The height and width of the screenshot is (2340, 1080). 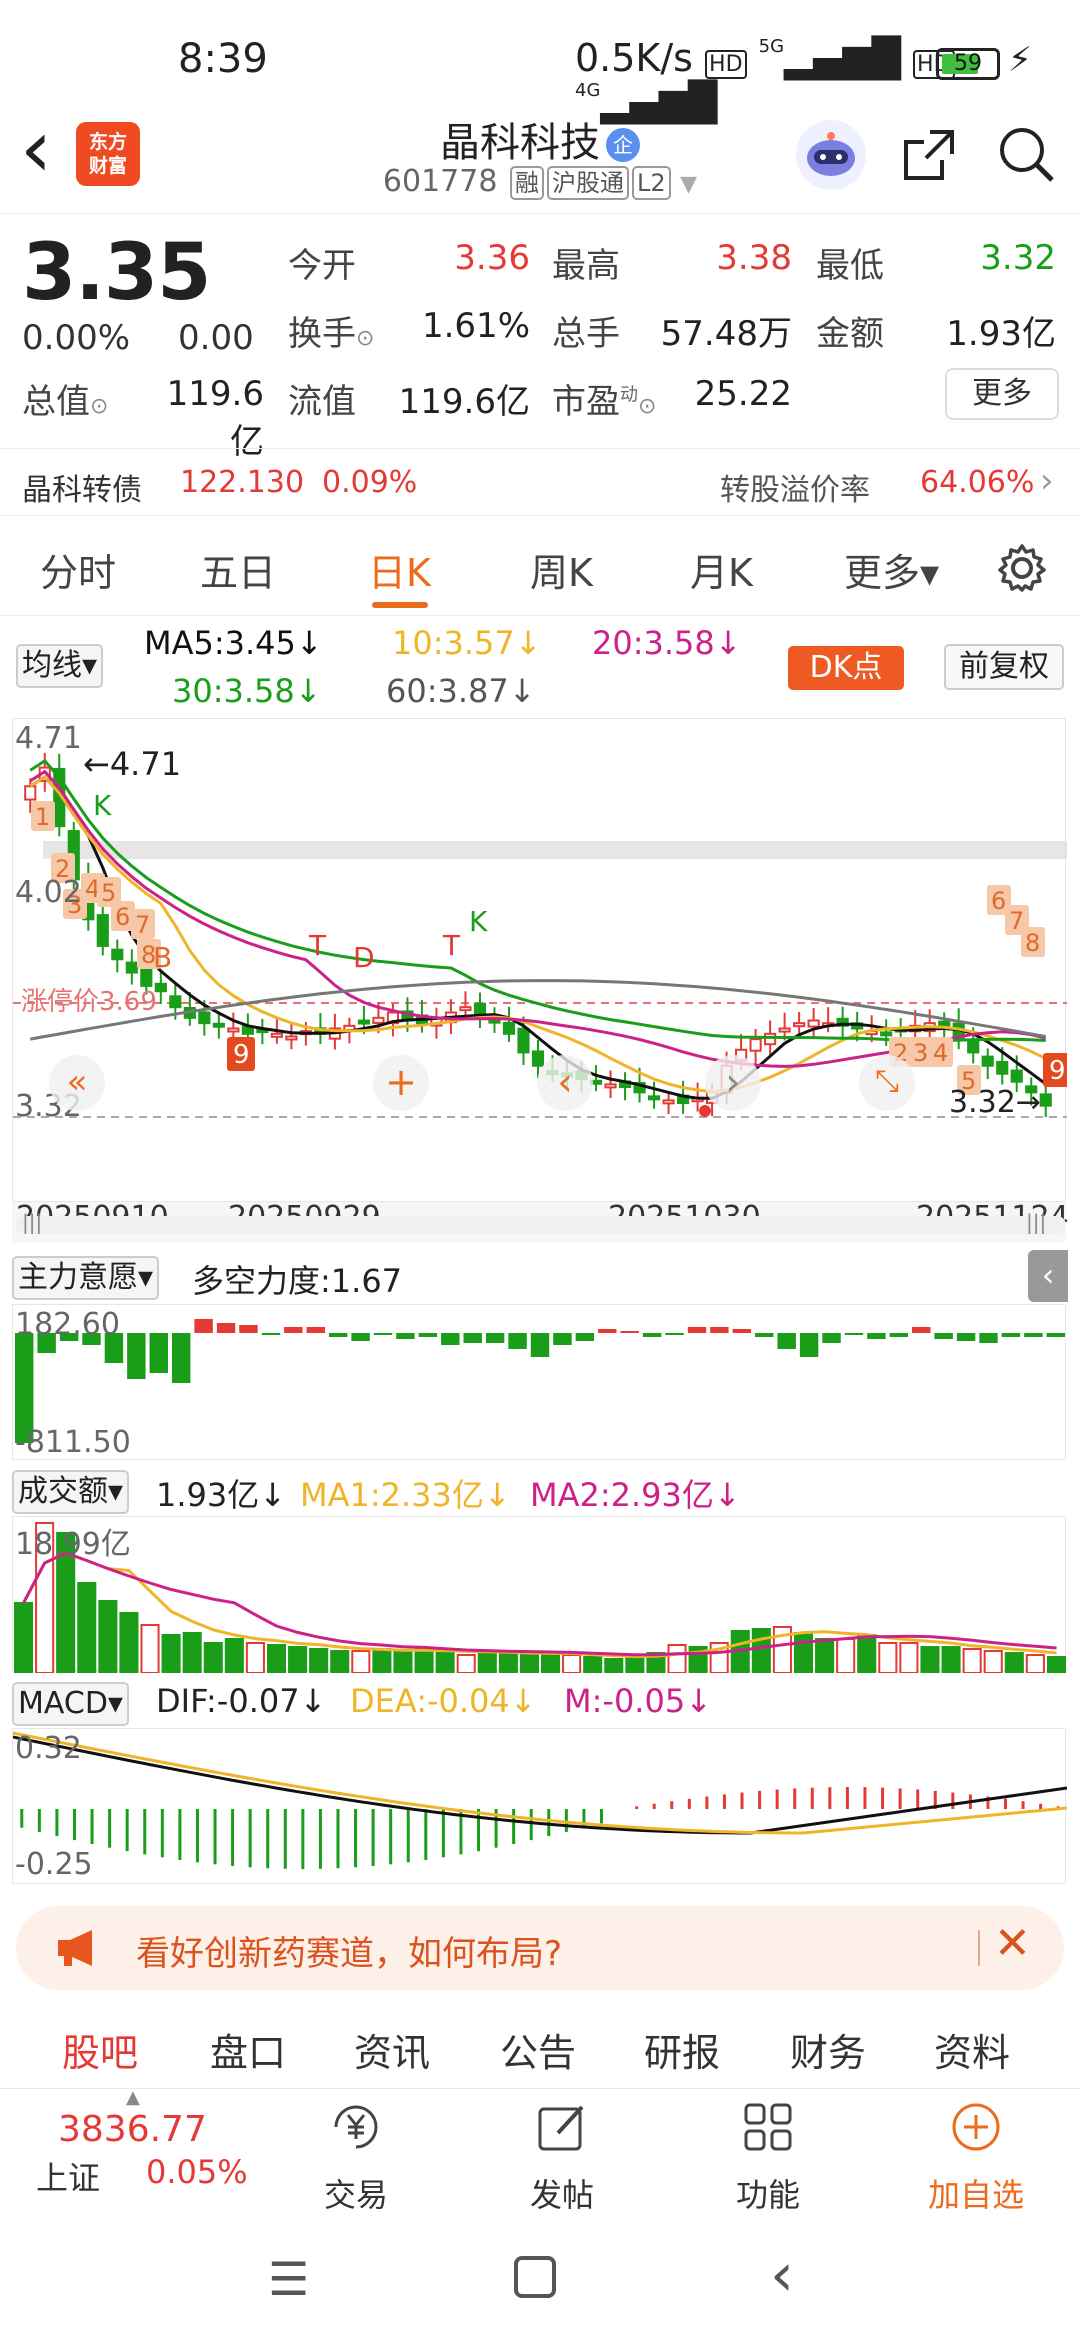 What do you see at coordinates (71, 1492) in the screenshot?
I see `volume-selector: 成交额▾` at bounding box center [71, 1492].